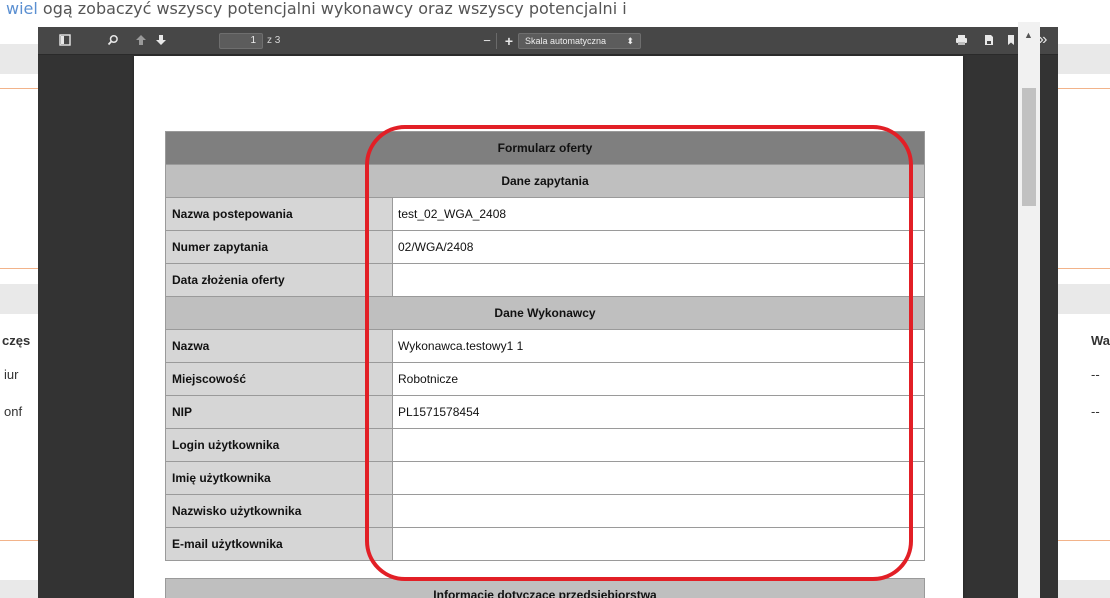  I want to click on section-header: Dane Wykonawcy, so click(545, 313).